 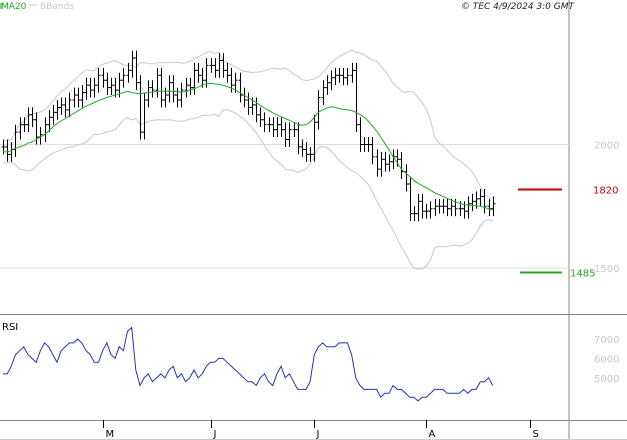 What do you see at coordinates (14, 7) in the screenshot?
I see `legend-ma20: MA20` at bounding box center [14, 7].